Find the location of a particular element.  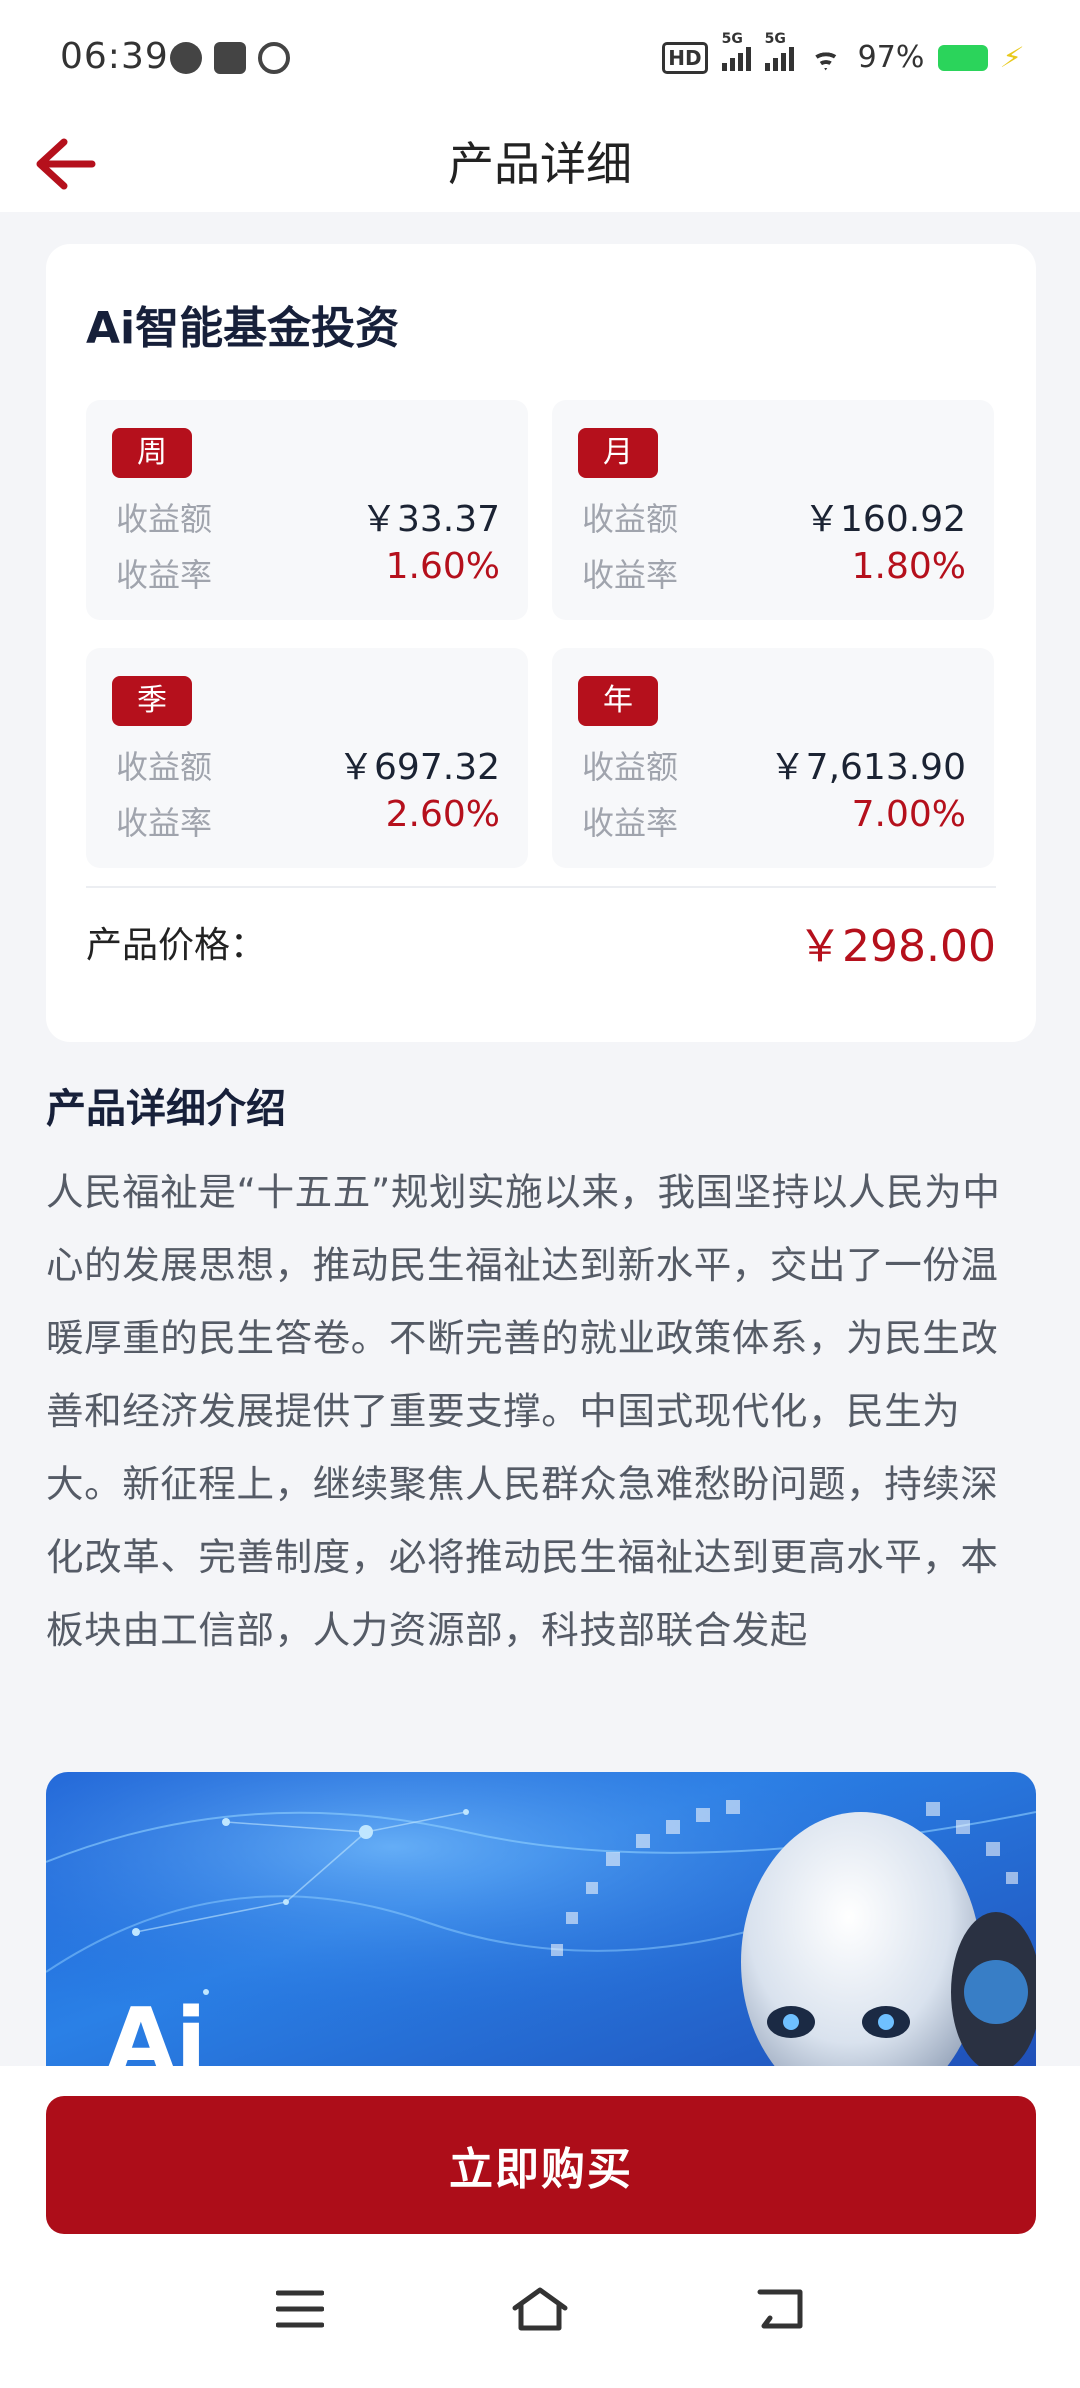

system-nav-bar is located at coordinates (540, 2317).